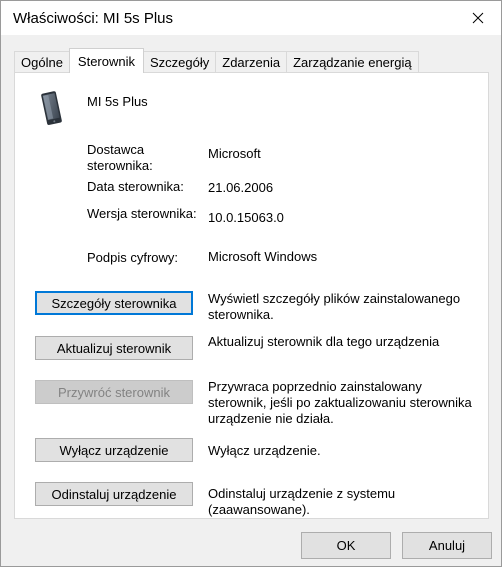  Describe the element at coordinates (264, 450) in the screenshot. I see `disable-device-description: Wyłącz urządzenie.` at that location.